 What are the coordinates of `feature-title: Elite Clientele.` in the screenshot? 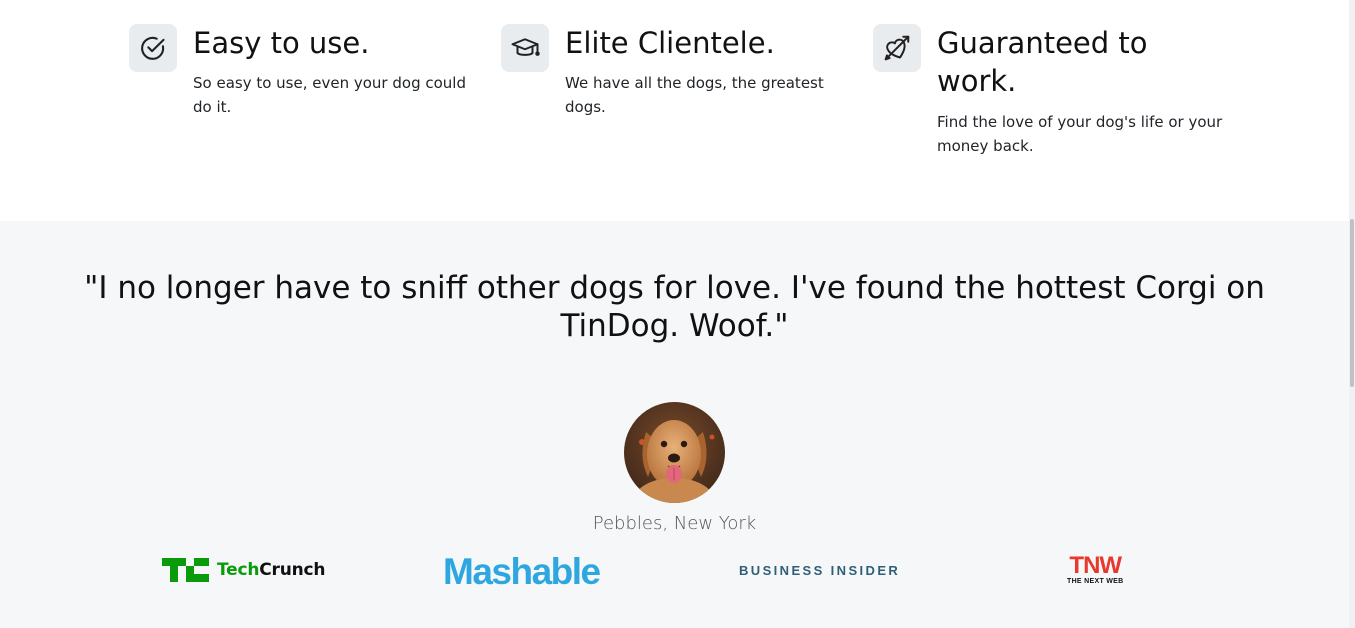 It's located at (670, 43).